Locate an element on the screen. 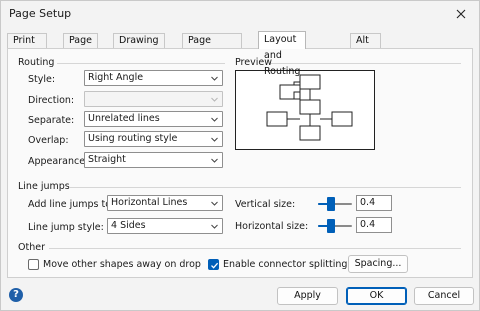  add-line-jumps-label: Add line jumps to: is located at coordinates (71, 204).